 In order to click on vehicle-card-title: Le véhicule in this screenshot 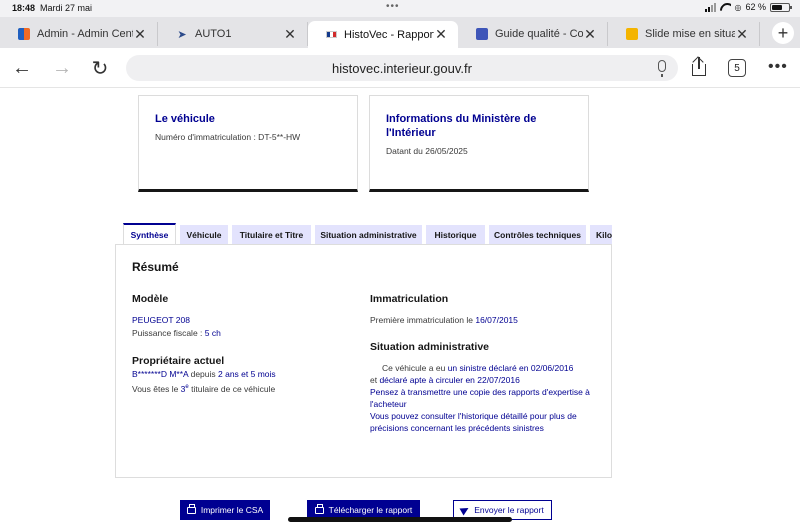, I will do `click(185, 119)`.